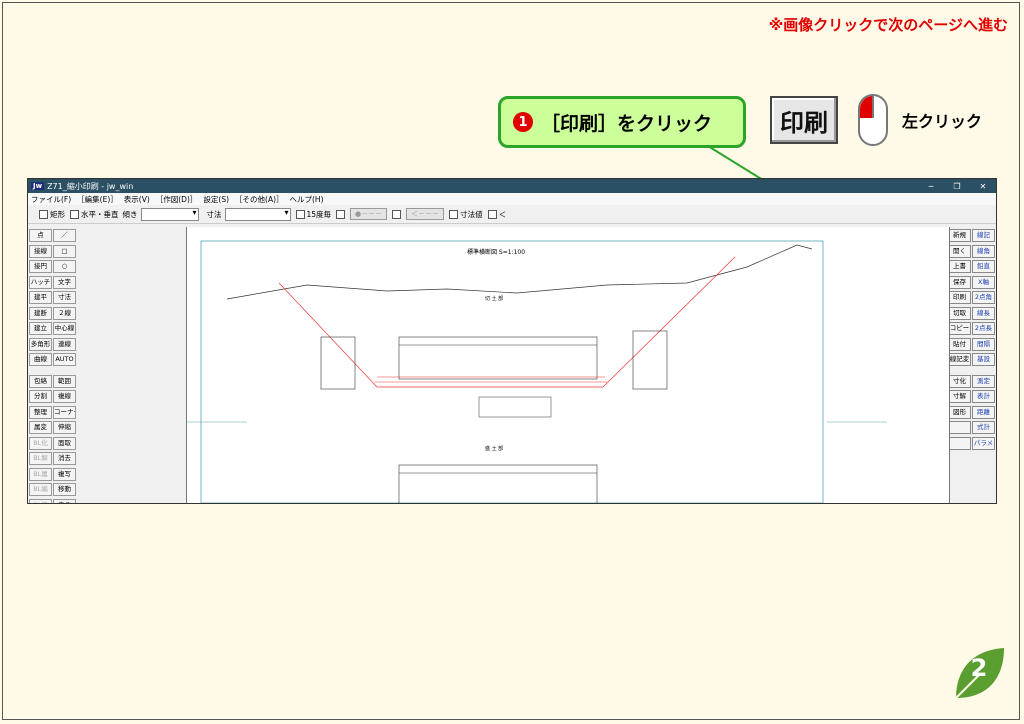  I want to click on dim-select, so click(257, 214).